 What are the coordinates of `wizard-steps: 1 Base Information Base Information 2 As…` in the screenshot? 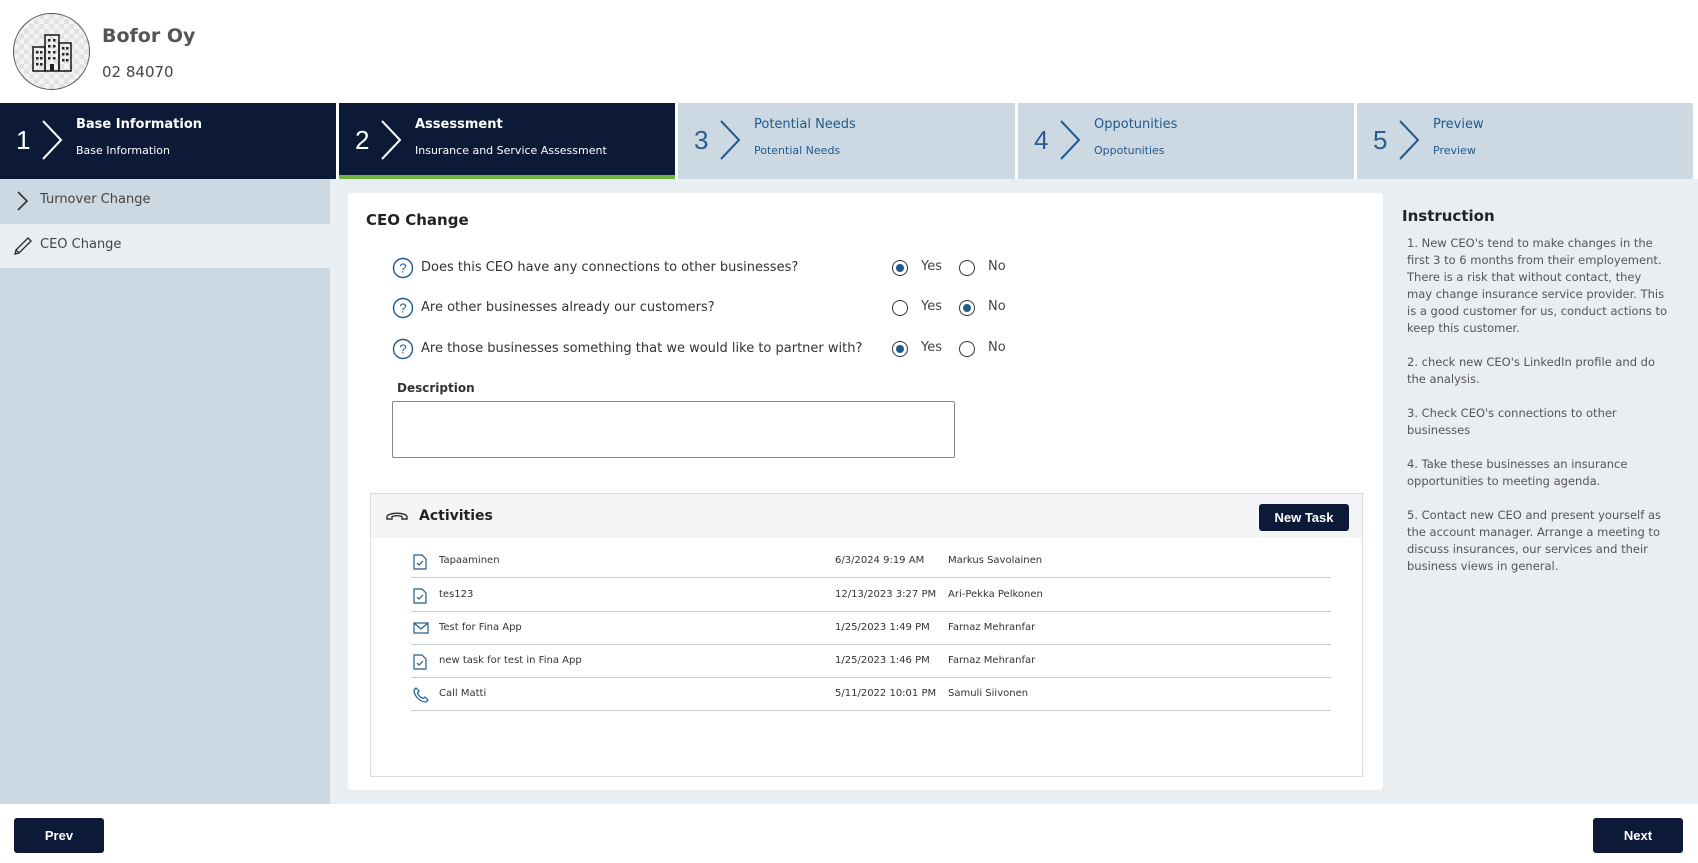 It's located at (849, 141).